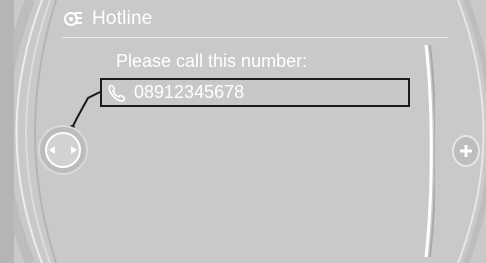 This screenshot has height=263, width=486. What do you see at coordinates (466, 151) in the screenshot?
I see `add-button` at bounding box center [466, 151].